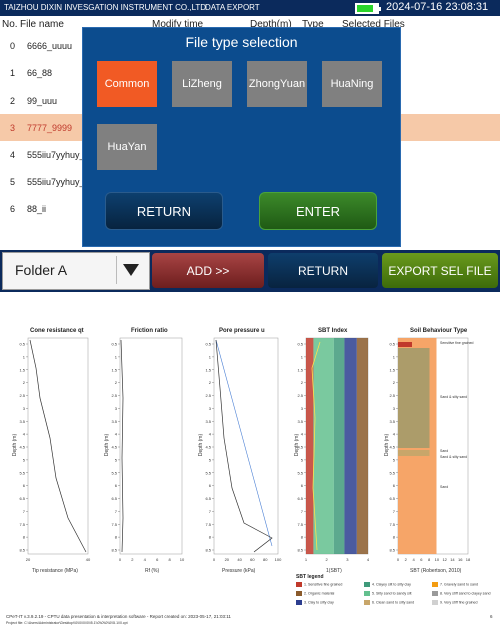 The width and height of the screenshot is (500, 635). Describe the element at coordinates (444, 487) in the screenshot. I see `sbt-label: Sand` at that location.